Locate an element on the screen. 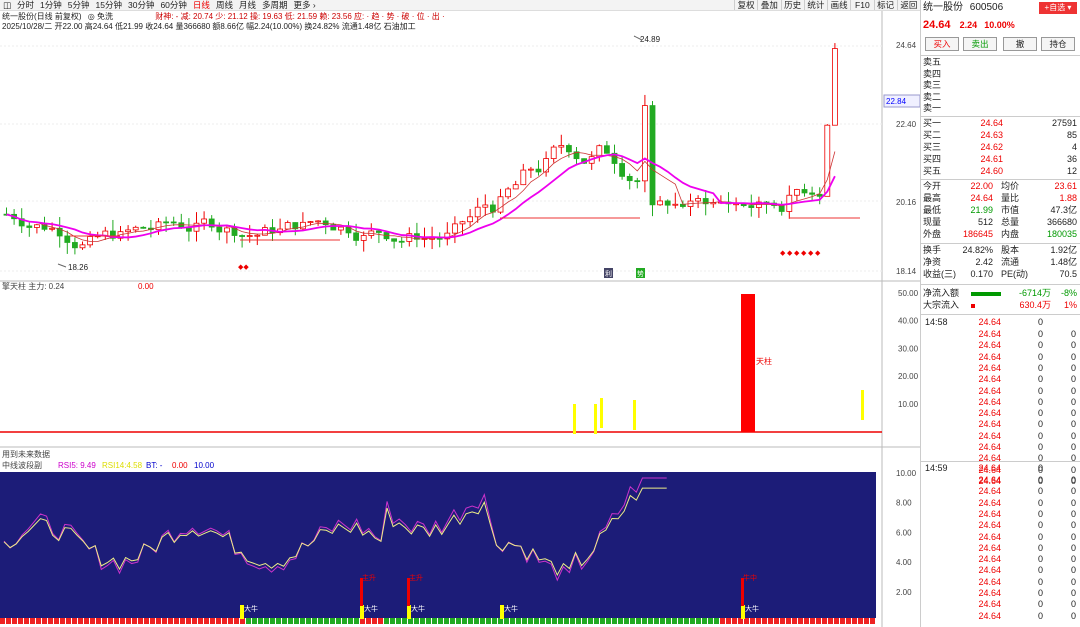 Image resolution: width=1080 pixels, height=627 pixels. bid-price: 24.64 is located at coordinates (991, 123).